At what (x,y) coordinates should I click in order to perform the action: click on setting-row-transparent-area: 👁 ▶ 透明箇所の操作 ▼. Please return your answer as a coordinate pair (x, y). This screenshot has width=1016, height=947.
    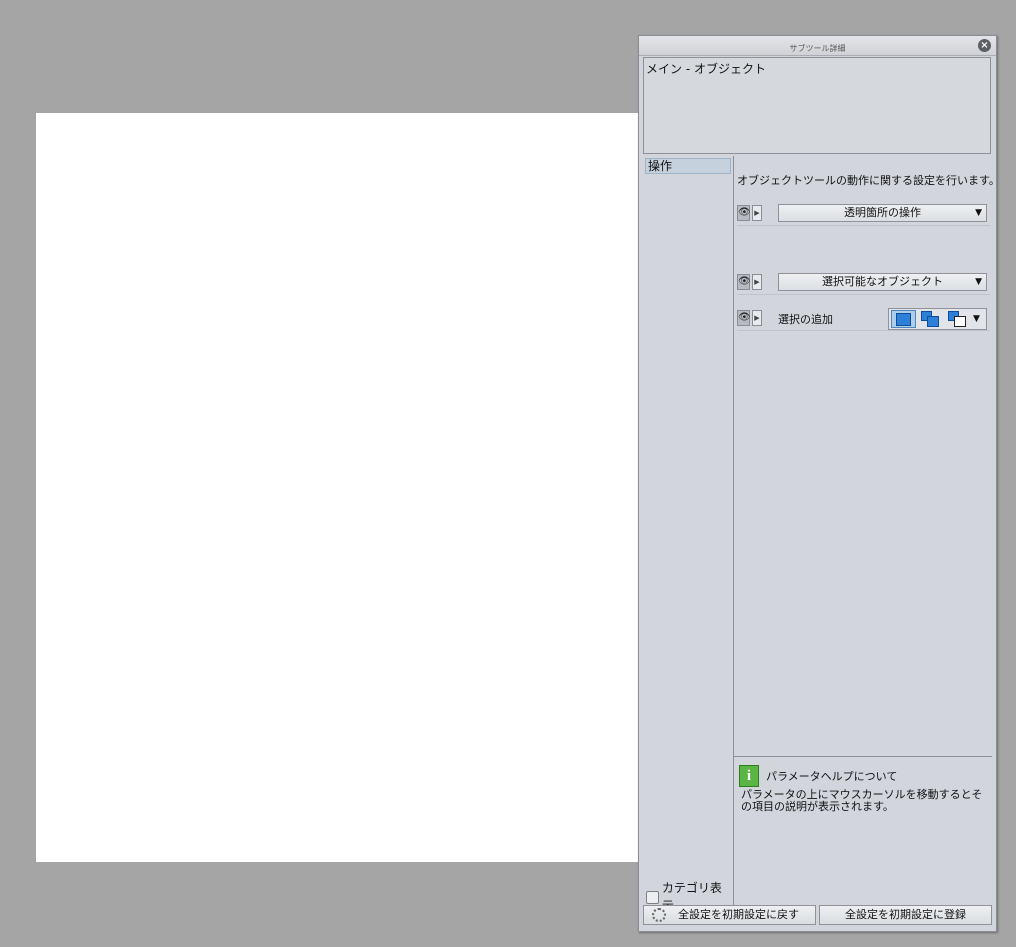
    Looking at the image, I should click on (863, 213).